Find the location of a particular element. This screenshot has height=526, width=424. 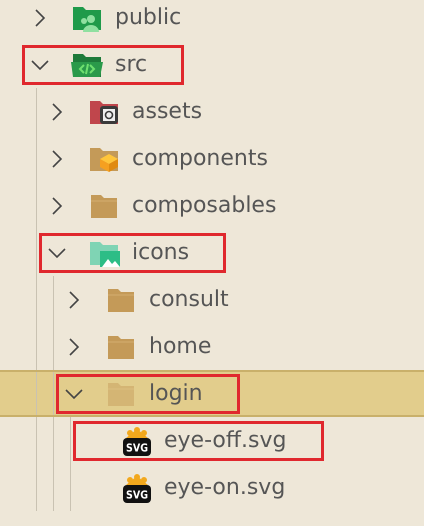

folder-name: composables is located at coordinates (204, 205).